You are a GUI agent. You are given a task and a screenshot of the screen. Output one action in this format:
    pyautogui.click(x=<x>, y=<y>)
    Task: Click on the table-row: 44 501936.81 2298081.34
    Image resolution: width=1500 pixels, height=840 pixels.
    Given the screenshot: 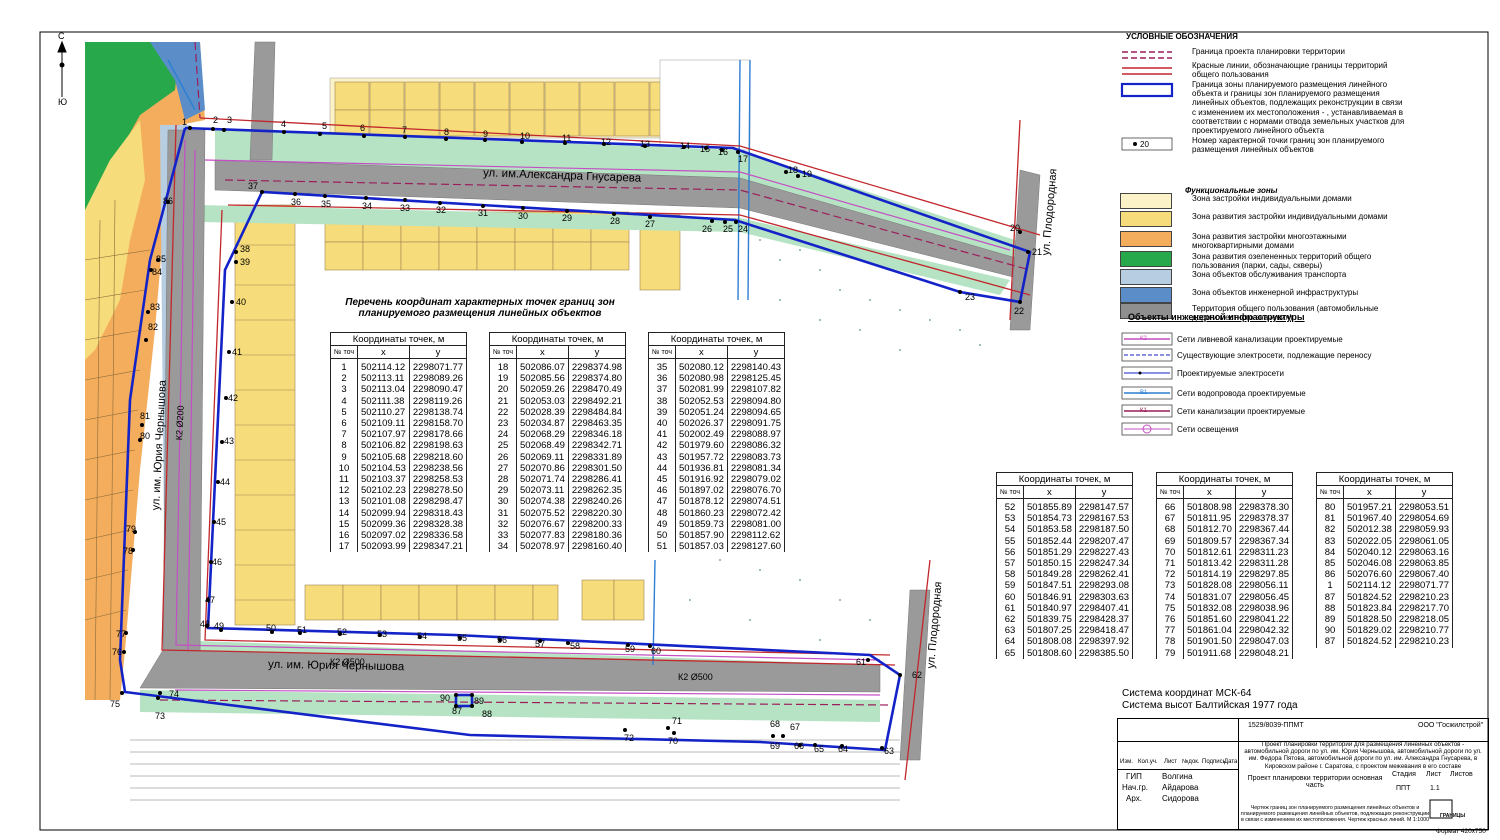 What is the action you would take?
    pyautogui.click(x=717, y=468)
    